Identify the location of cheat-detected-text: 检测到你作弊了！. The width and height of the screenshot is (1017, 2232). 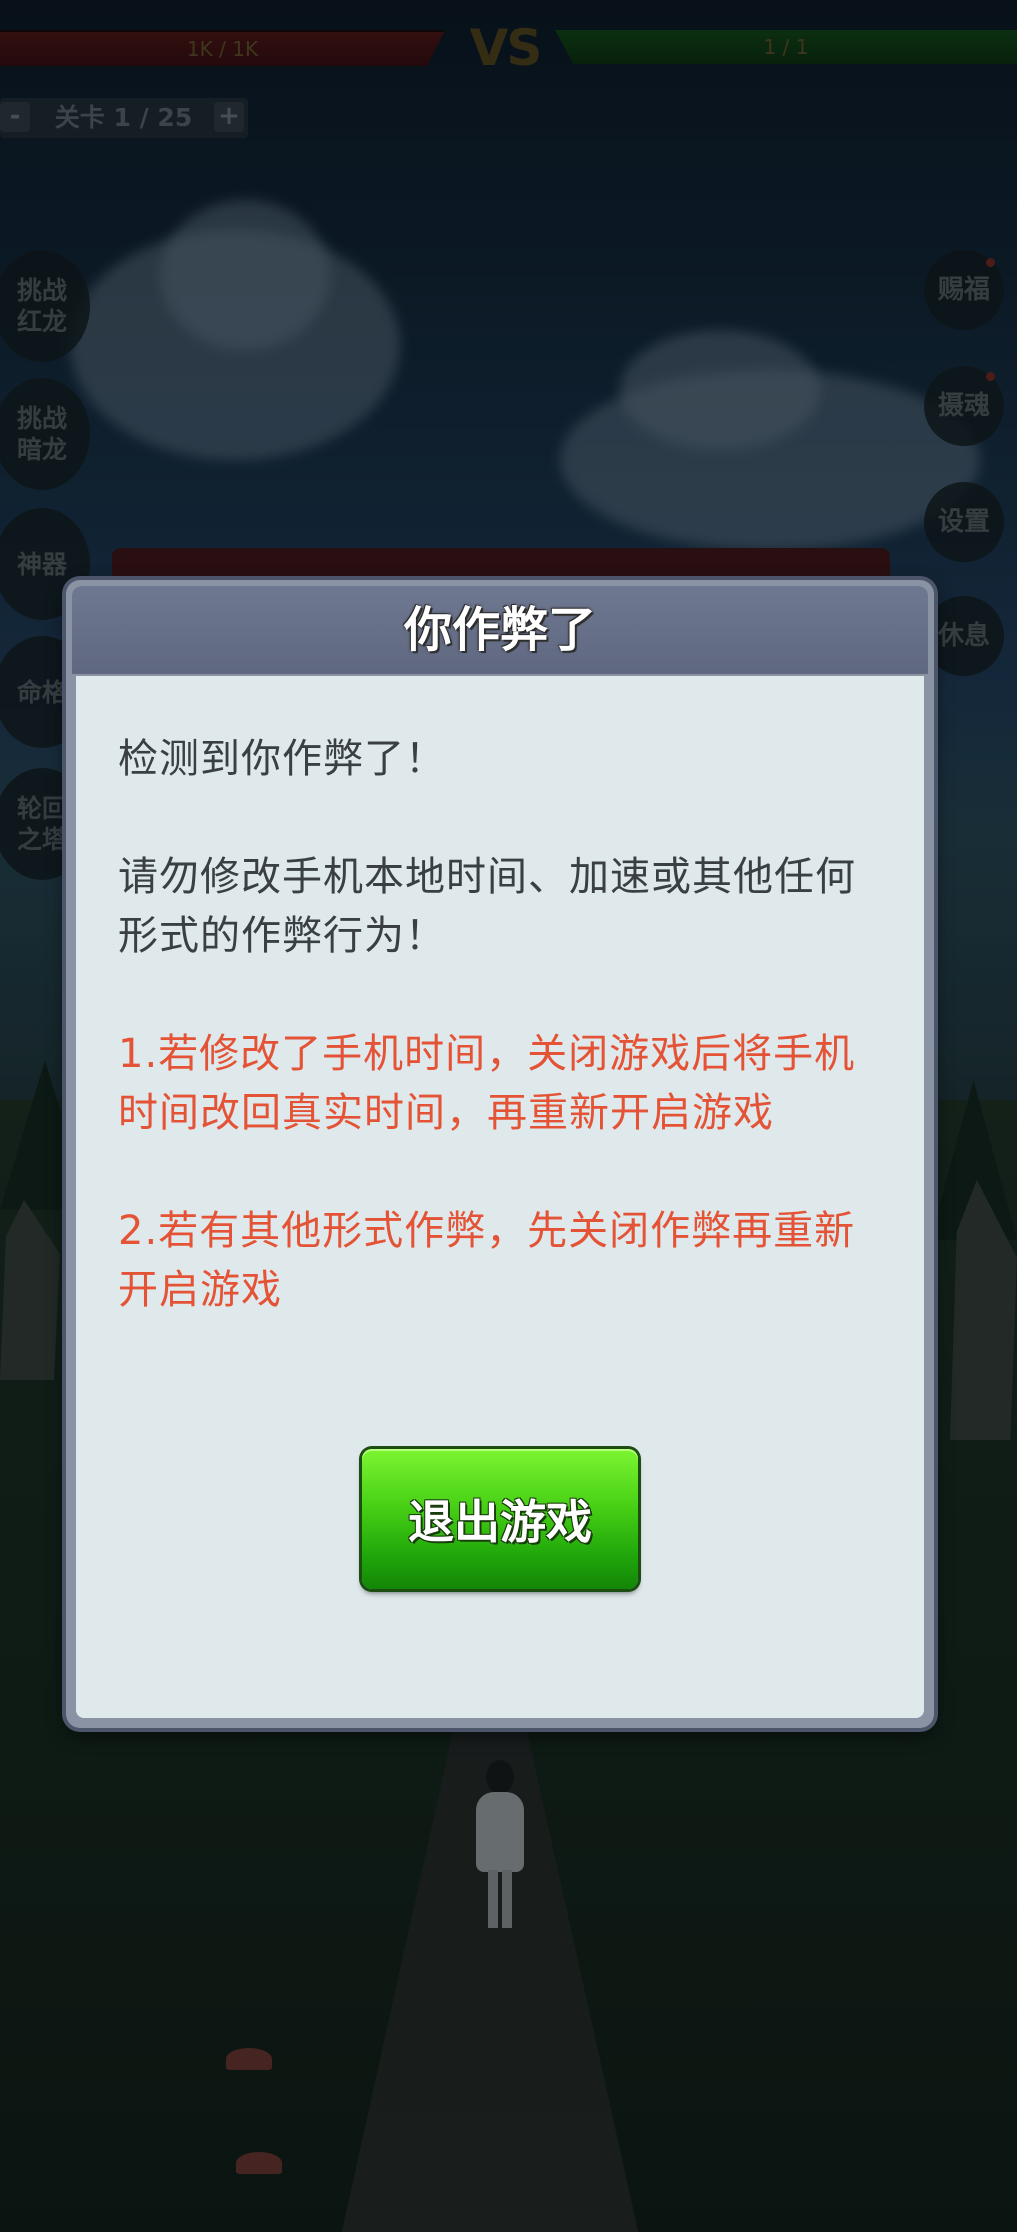
(282, 759).